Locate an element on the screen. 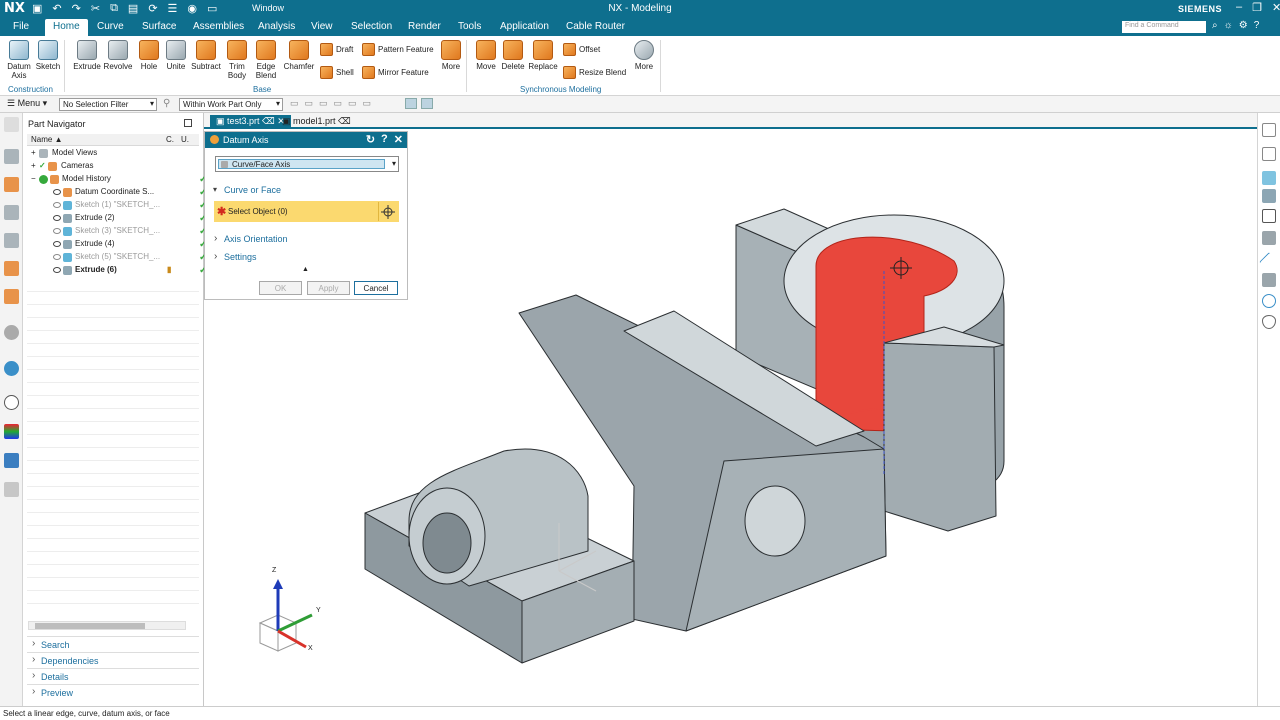 The image size is (1280, 720). section-curve-or-face: Curve or Face is located at coordinates (307, 190).